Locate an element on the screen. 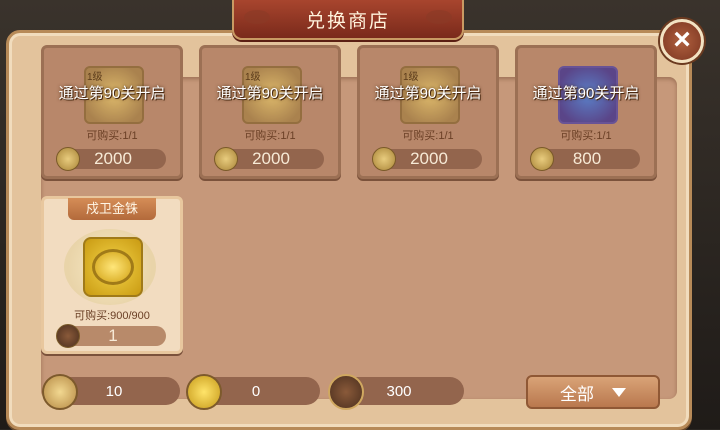 Image resolution: width=720 pixels, height=430 pixels. page-title: 兑换商店 is located at coordinates (348, 20).